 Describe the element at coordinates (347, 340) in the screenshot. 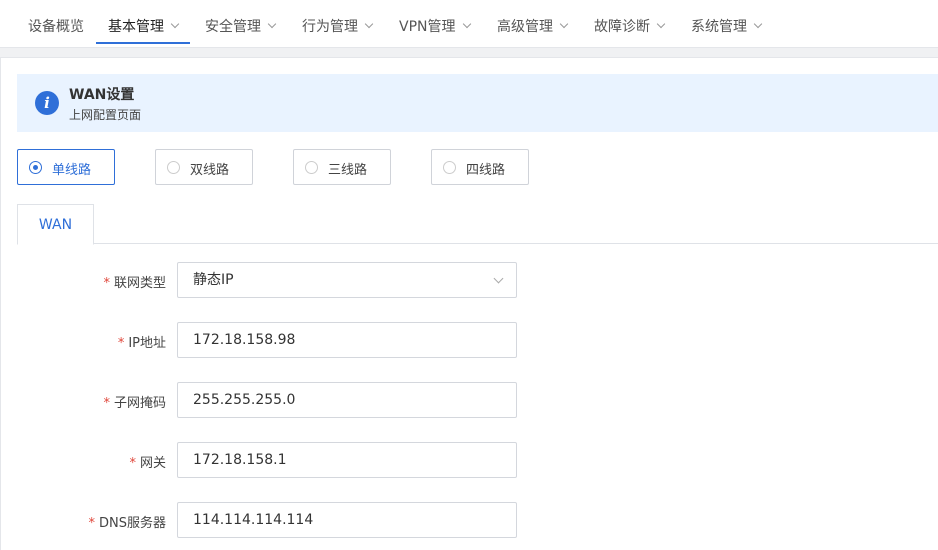

I see `ip-address-input` at that location.